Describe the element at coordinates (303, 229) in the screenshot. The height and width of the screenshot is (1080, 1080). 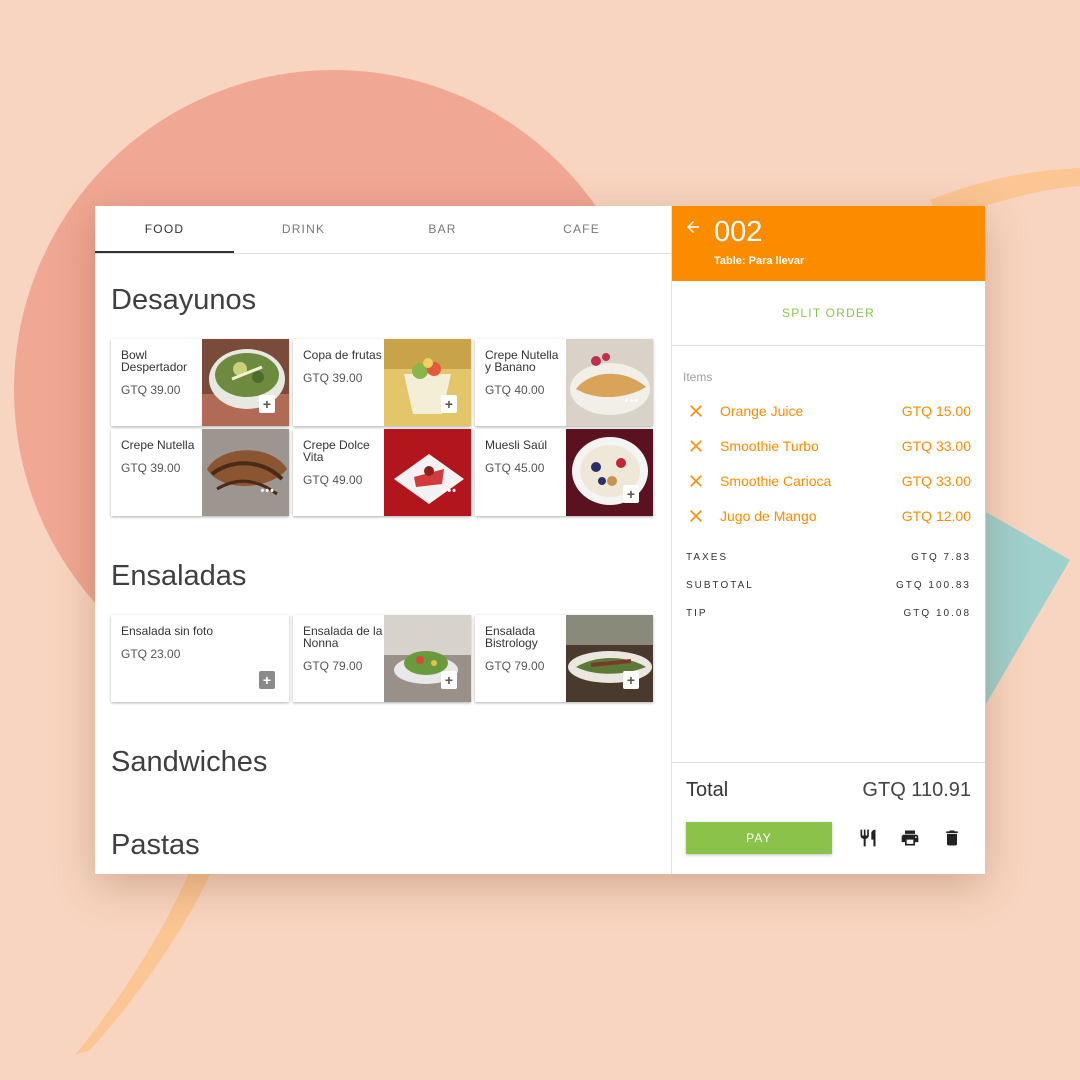
I see `tab-drink: DRINK` at that location.